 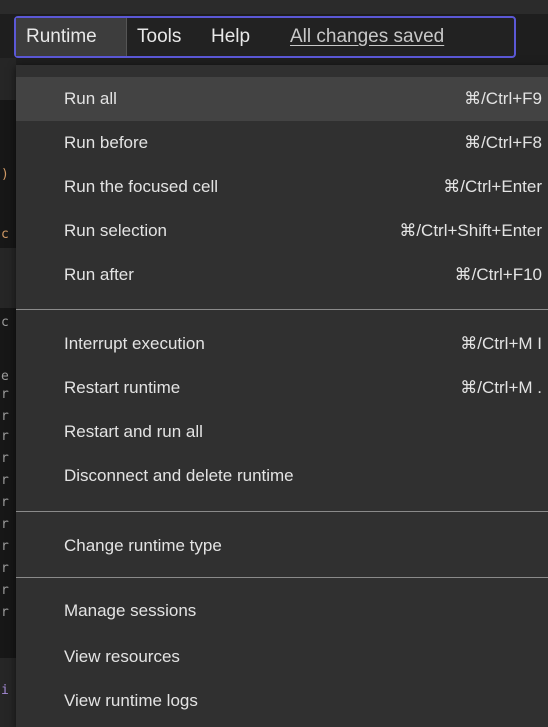 What do you see at coordinates (282, 344) in the screenshot?
I see `menu-item-interrupt-execution: Interrupt execution ⌘/Ctrl+M I` at bounding box center [282, 344].